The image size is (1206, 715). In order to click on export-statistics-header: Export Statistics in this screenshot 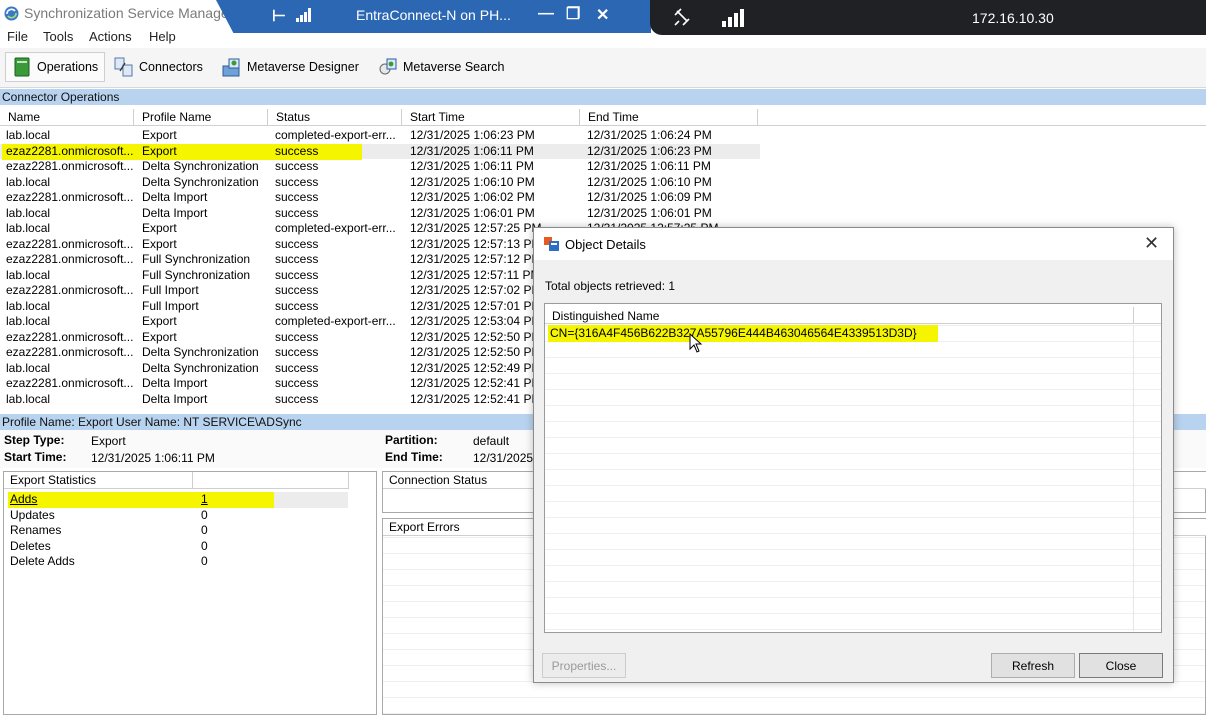, I will do `click(176, 480)`.